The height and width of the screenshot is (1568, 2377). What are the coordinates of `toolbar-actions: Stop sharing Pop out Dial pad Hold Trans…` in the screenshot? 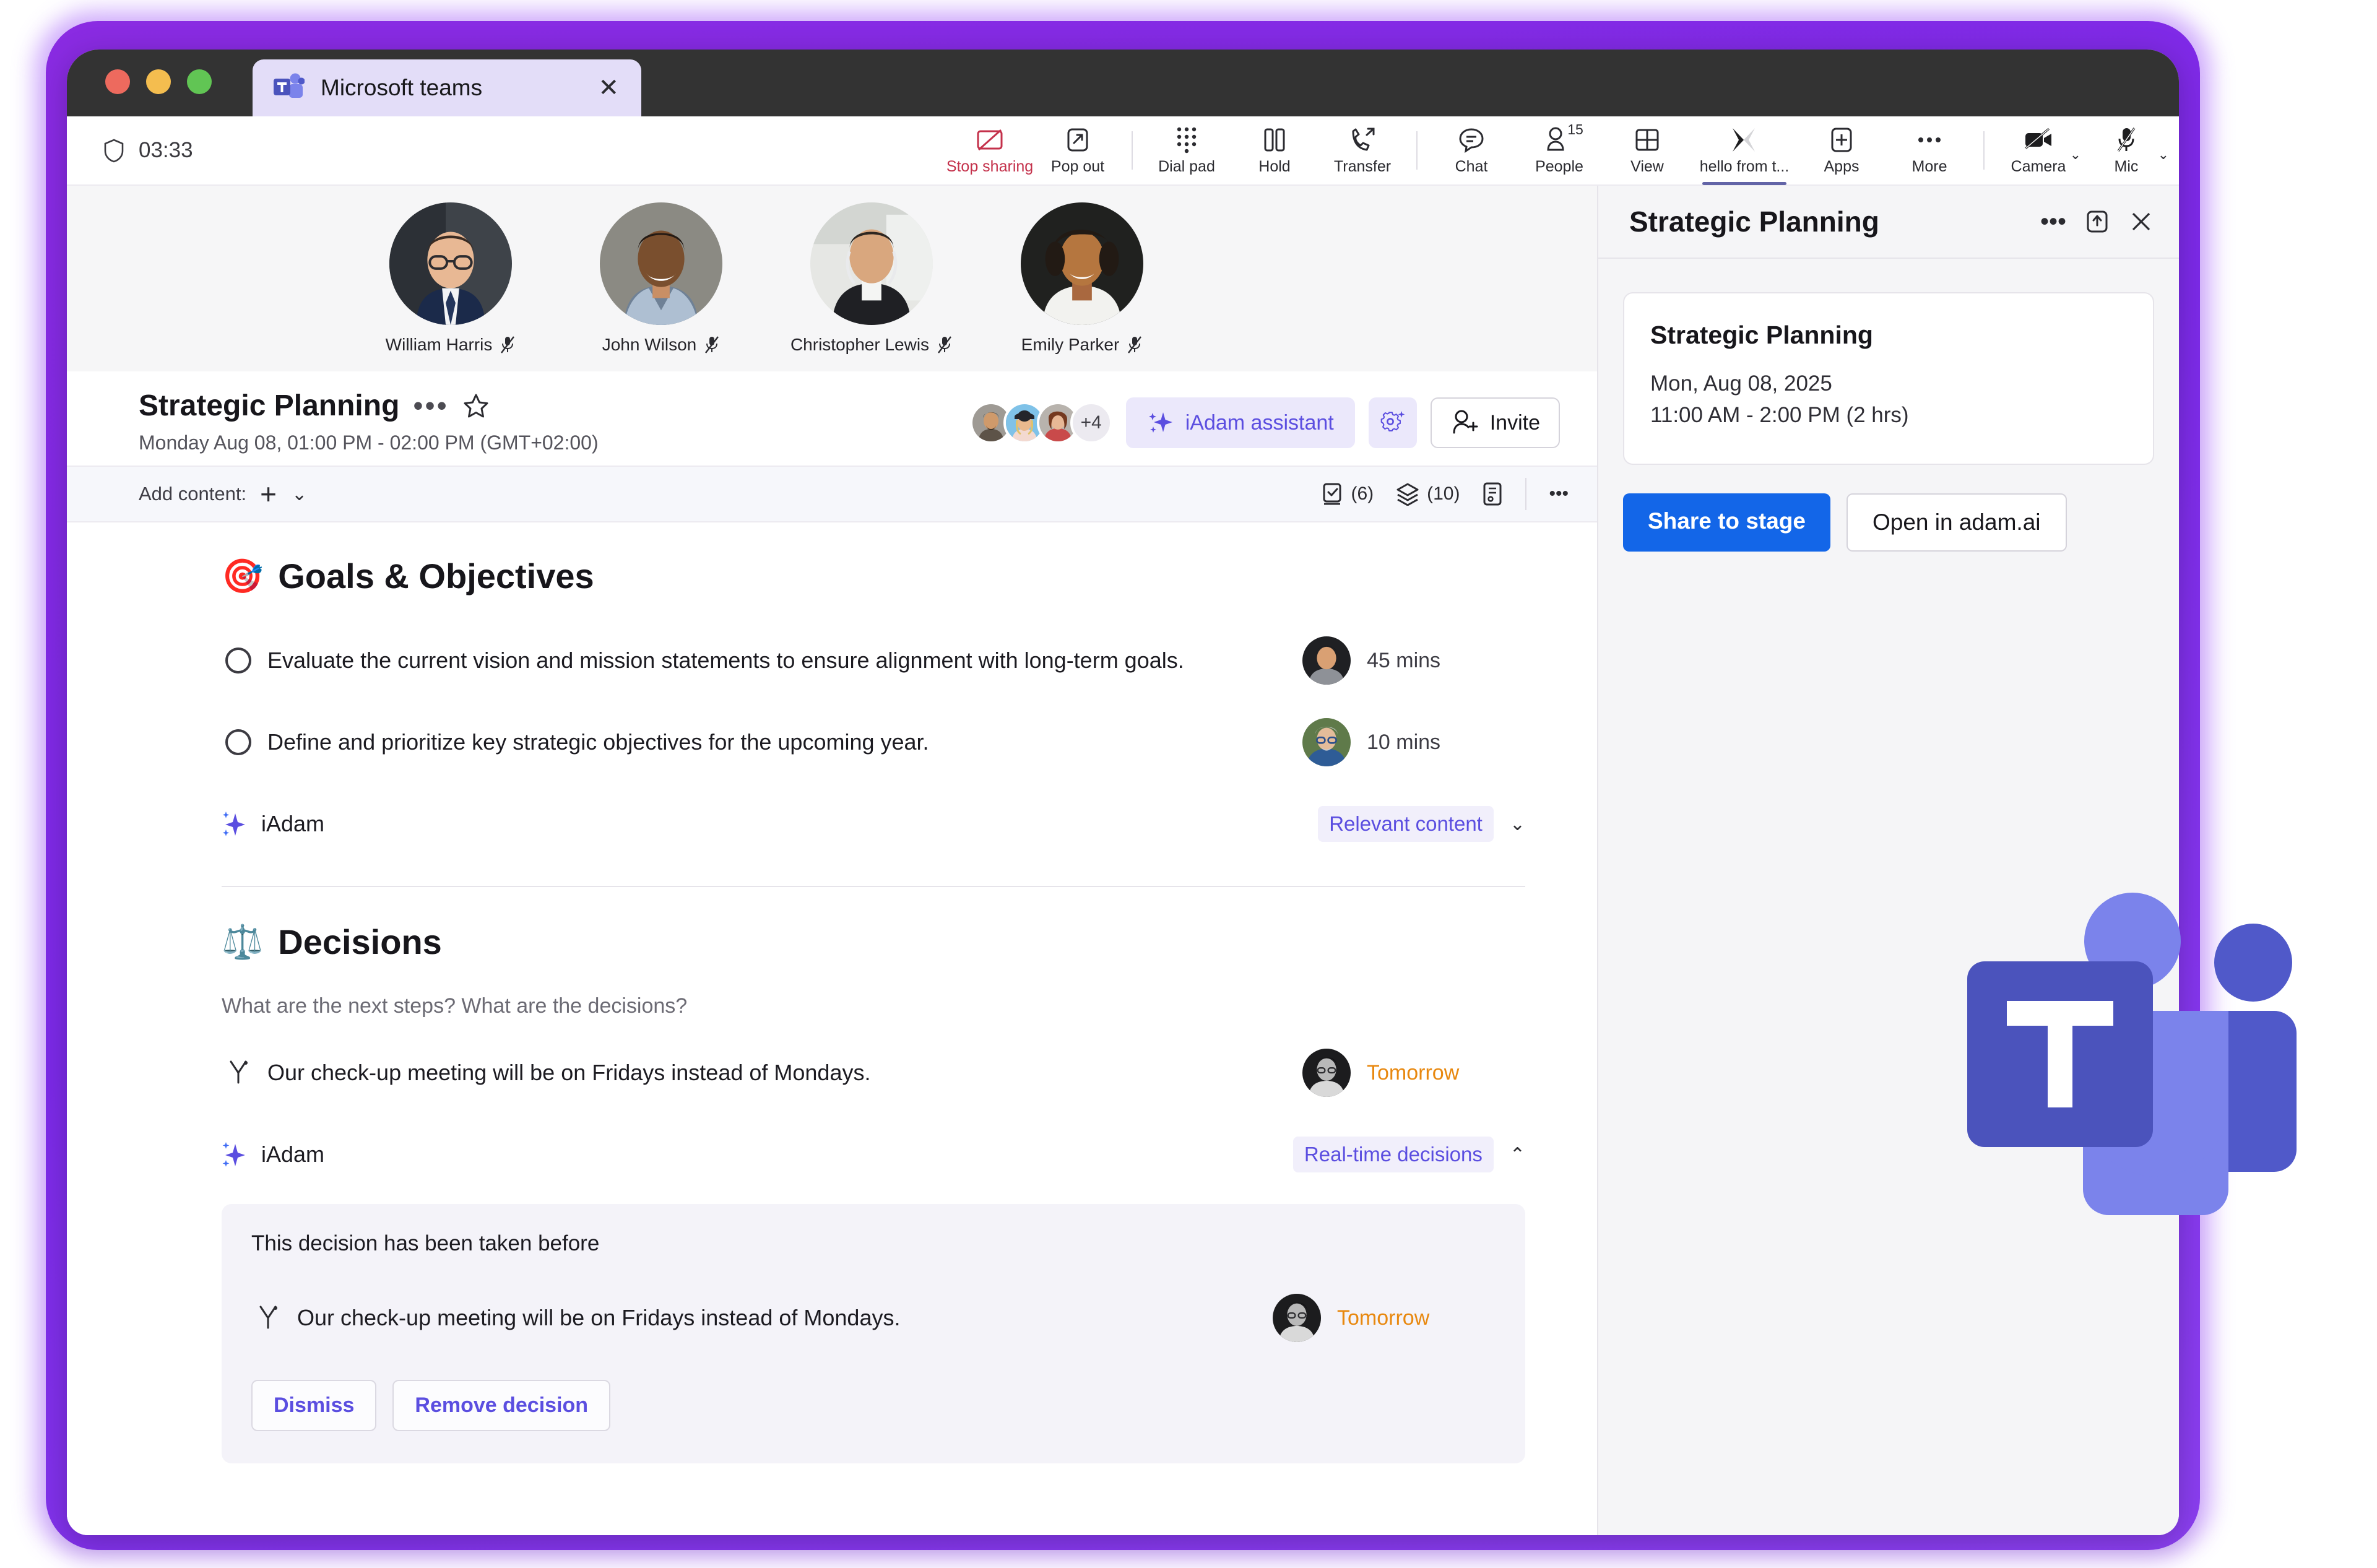 It's located at (1562, 150).